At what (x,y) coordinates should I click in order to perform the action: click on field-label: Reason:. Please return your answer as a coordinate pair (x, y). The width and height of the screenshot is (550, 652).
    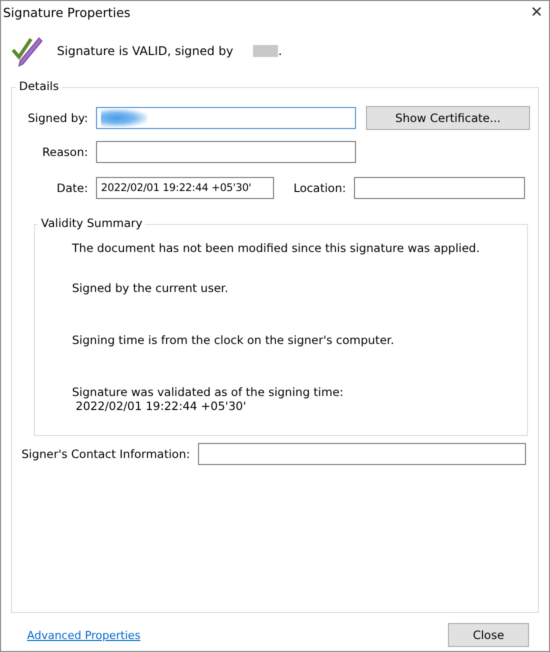
    Looking at the image, I should click on (65, 152).